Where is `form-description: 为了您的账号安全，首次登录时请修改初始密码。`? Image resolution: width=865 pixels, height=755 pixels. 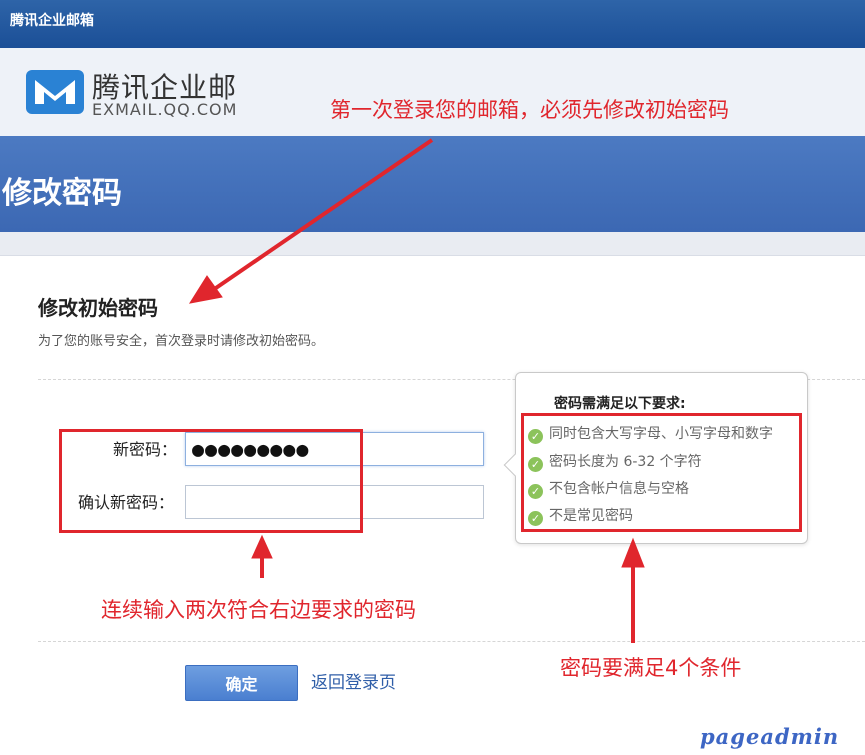
form-description: 为了您的账号安全，首次登录时请修改初始密码。 is located at coordinates (181, 341).